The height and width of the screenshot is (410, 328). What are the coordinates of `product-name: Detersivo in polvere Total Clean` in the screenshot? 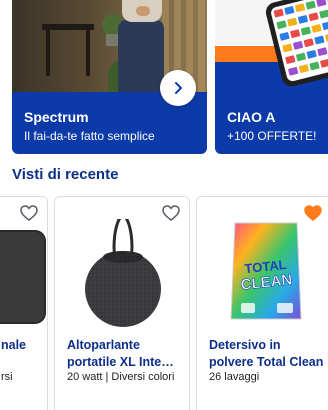 It's located at (266, 353).